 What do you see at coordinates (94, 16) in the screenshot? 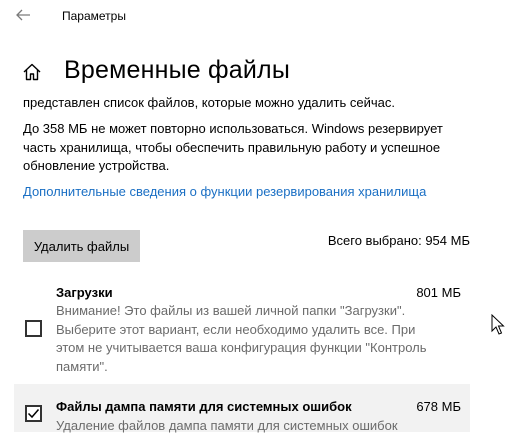
I see `window-title: Параметры` at bounding box center [94, 16].